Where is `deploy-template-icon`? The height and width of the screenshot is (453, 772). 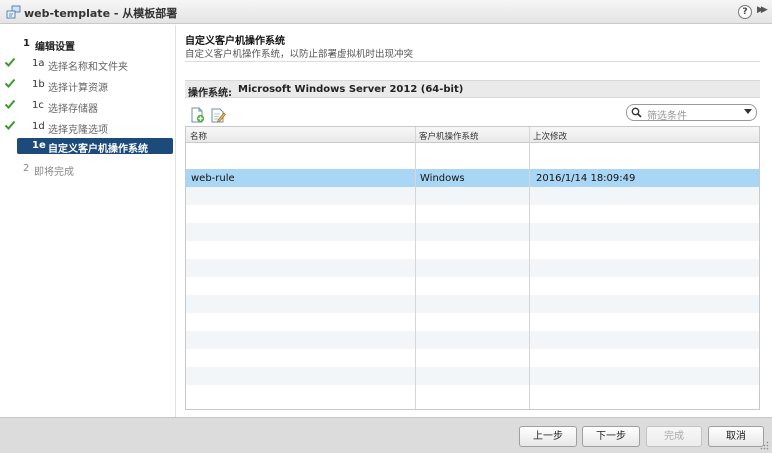
deploy-template-icon is located at coordinates (13, 12).